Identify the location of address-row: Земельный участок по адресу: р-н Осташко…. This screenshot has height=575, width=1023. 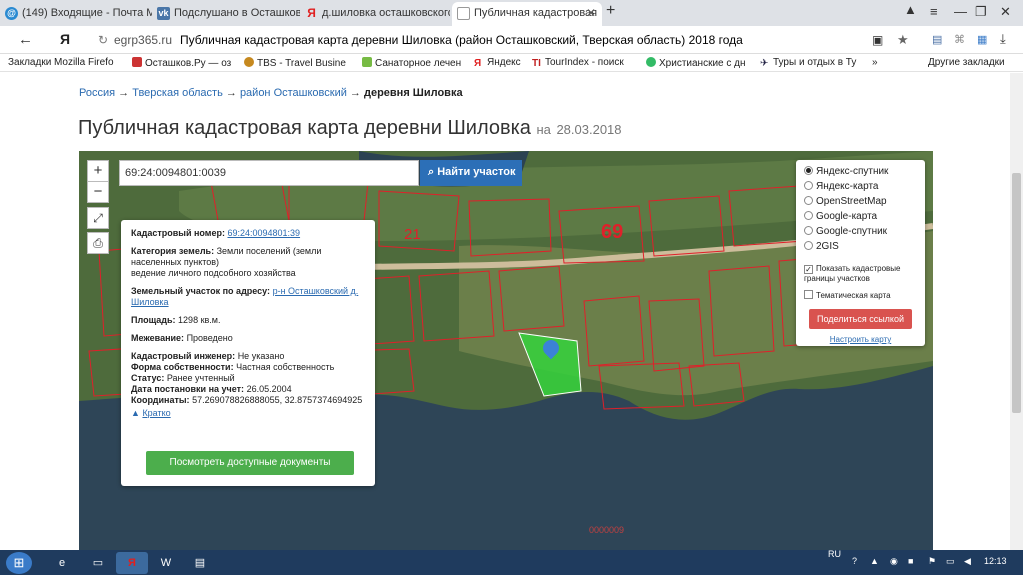
(248, 297).